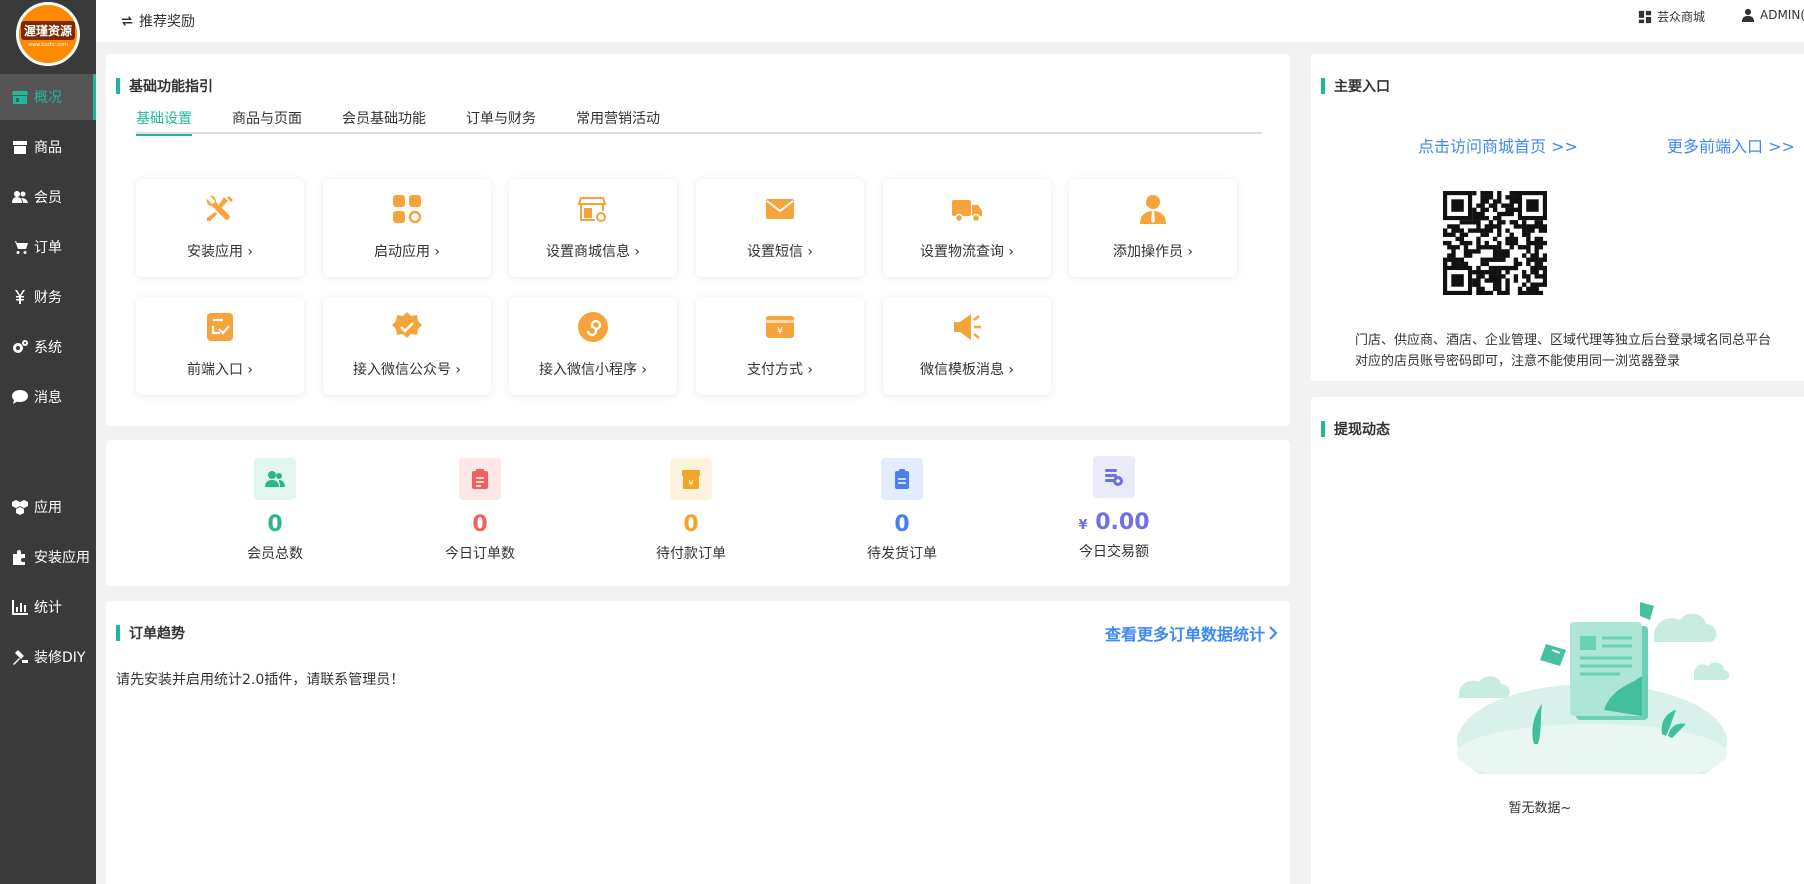 The width and height of the screenshot is (1804, 884). What do you see at coordinates (20, 197) in the screenshot?
I see `users-icon` at bounding box center [20, 197].